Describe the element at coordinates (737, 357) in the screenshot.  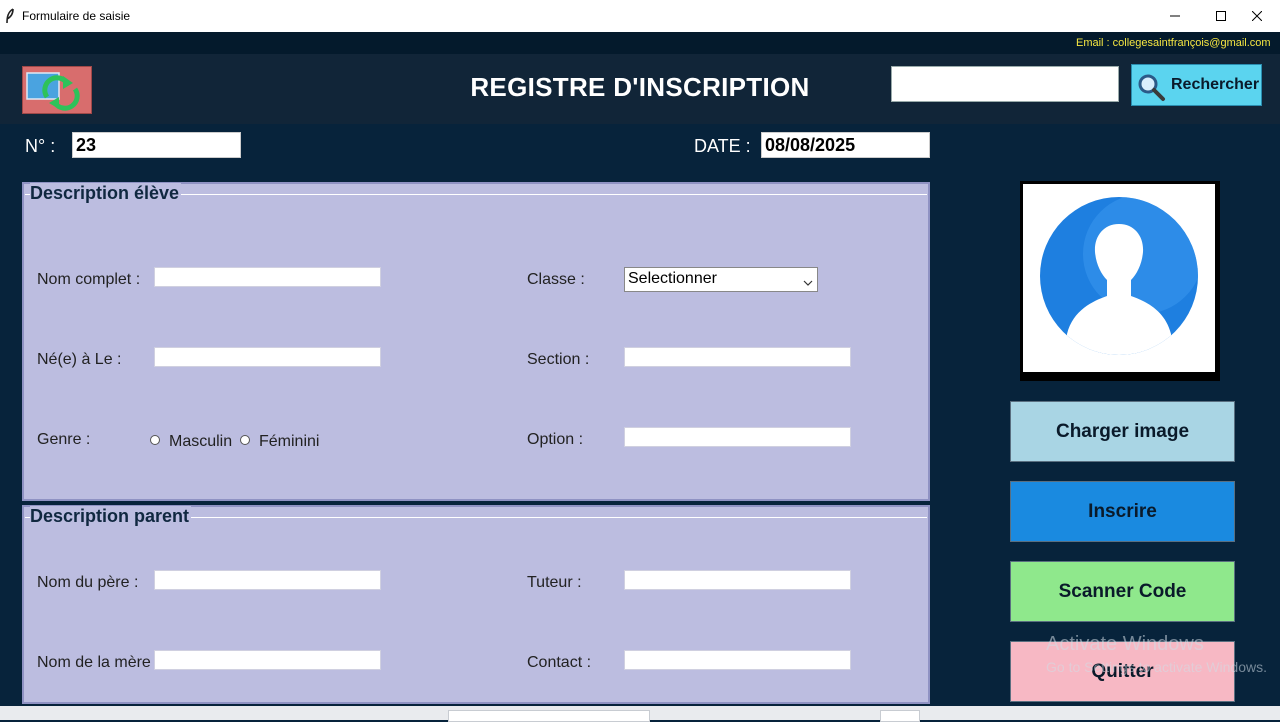
I see `section-input` at that location.